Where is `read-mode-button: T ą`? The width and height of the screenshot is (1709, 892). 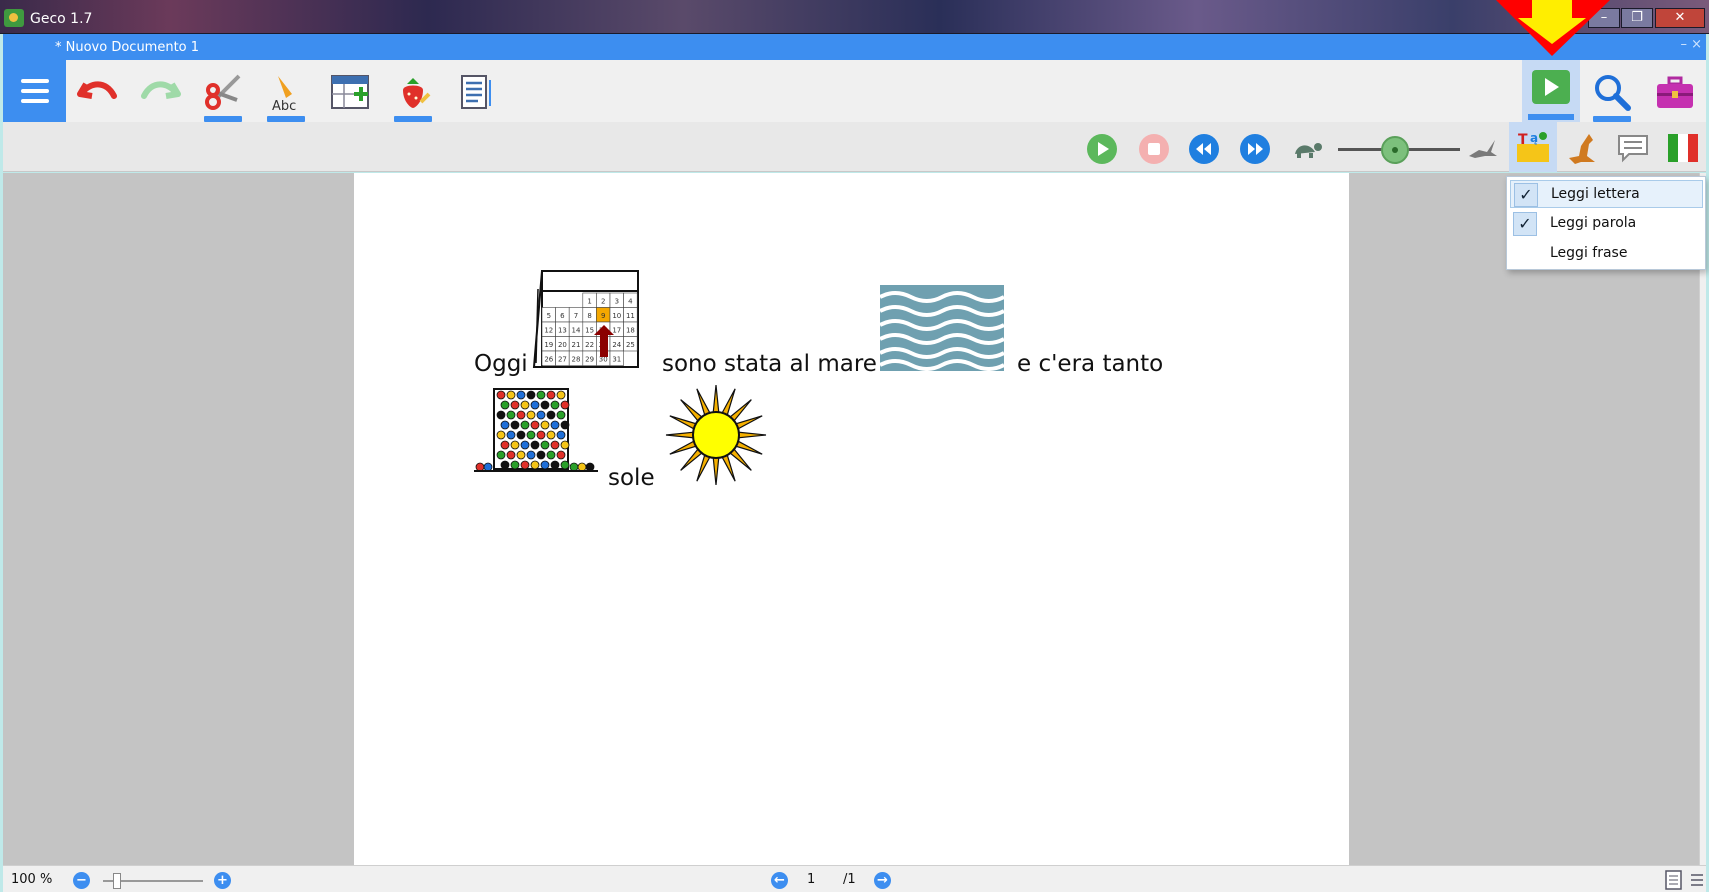
read-mode-button: T ą is located at coordinates (1533, 147).